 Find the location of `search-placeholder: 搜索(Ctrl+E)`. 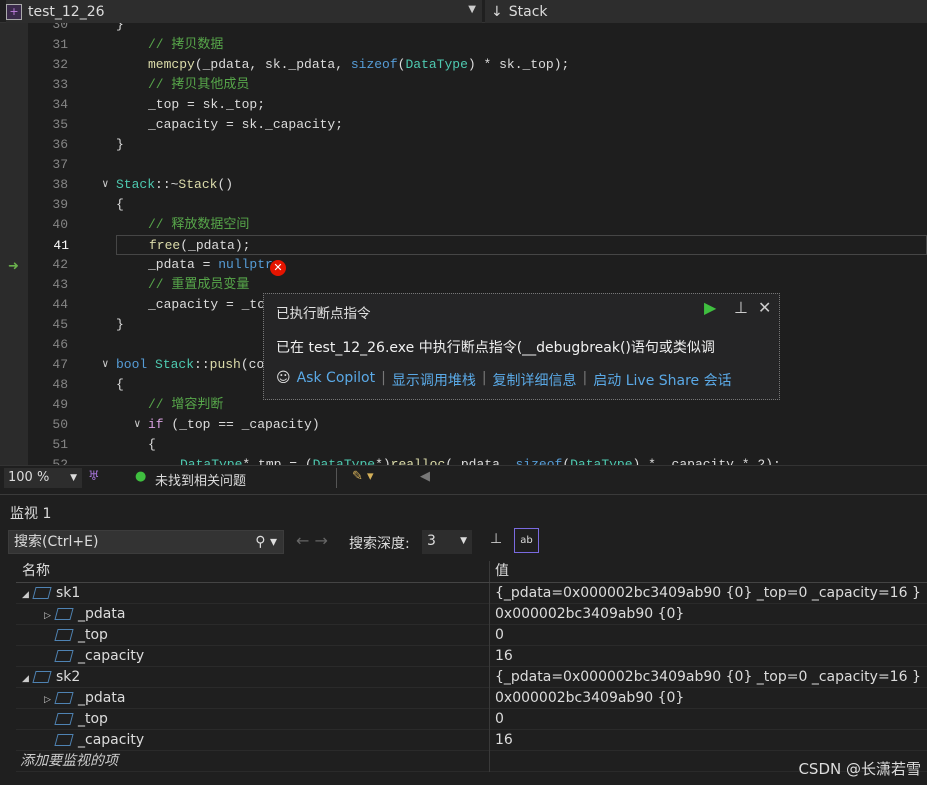

search-placeholder: 搜索(Ctrl+E) is located at coordinates (56, 542).